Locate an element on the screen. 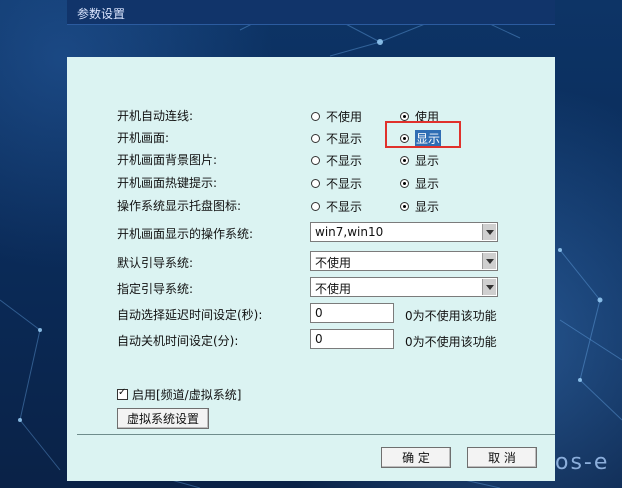  os-display-select: win7,win10 is located at coordinates (404, 232).